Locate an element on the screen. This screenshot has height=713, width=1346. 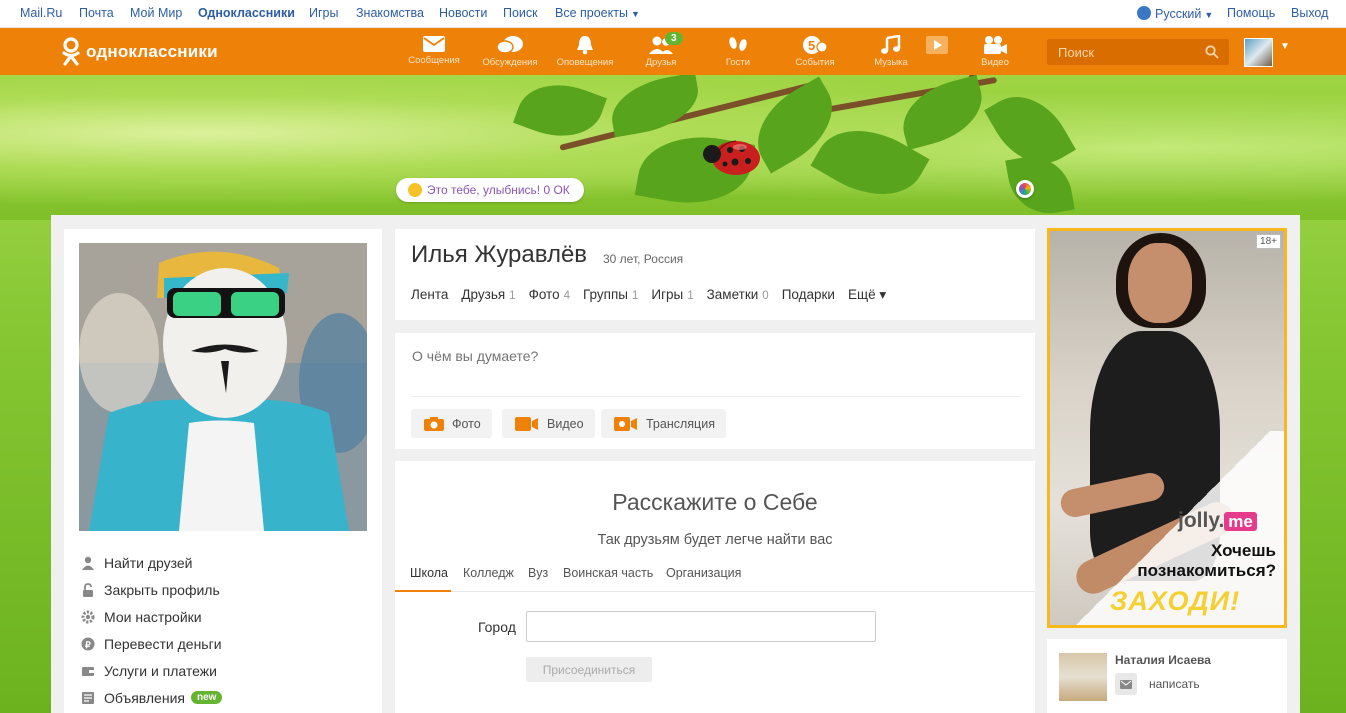
profile-name: Илья Журавлёв is located at coordinates (499, 254).